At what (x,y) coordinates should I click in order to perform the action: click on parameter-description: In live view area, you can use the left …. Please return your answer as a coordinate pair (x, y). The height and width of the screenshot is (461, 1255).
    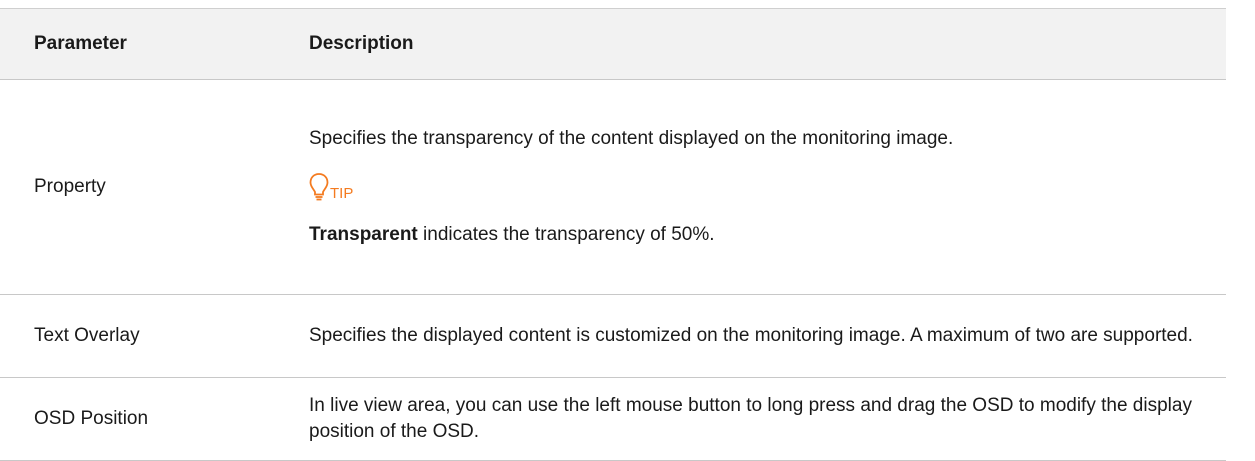
    Looking at the image, I should click on (760, 419).